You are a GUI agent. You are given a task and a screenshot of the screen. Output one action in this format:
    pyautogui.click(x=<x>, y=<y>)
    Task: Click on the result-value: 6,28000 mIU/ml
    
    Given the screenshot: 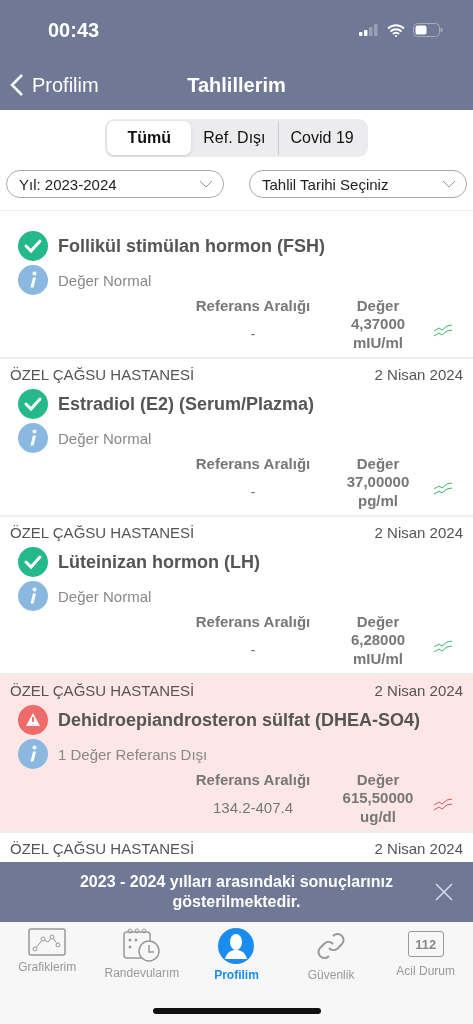 What is the action you would take?
    pyautogui.click(x=378, y=649)
    